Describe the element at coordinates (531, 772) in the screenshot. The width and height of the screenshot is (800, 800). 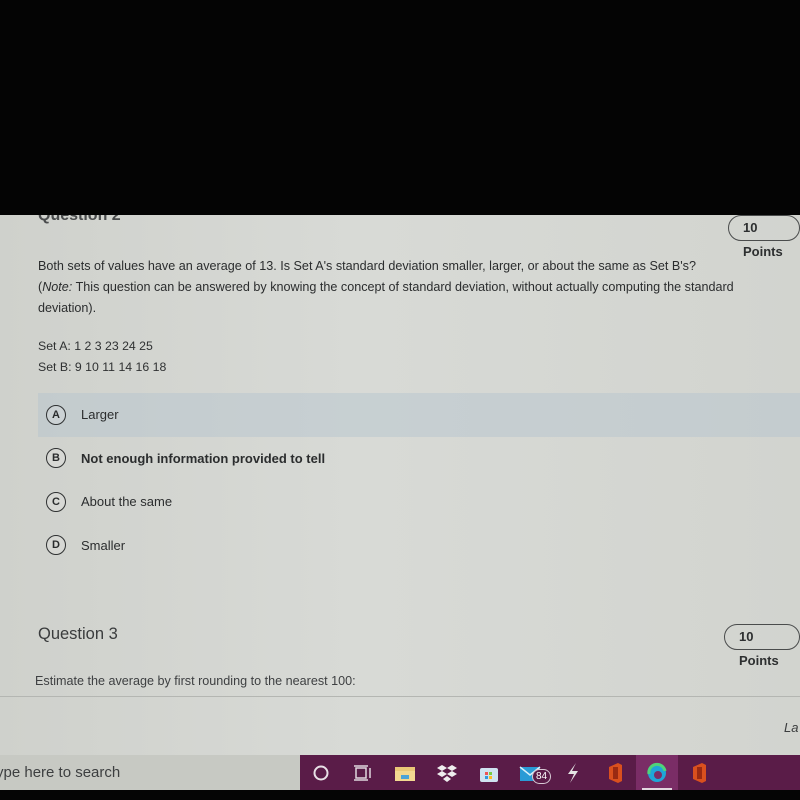
I see `mail-icon: 84` at that location.